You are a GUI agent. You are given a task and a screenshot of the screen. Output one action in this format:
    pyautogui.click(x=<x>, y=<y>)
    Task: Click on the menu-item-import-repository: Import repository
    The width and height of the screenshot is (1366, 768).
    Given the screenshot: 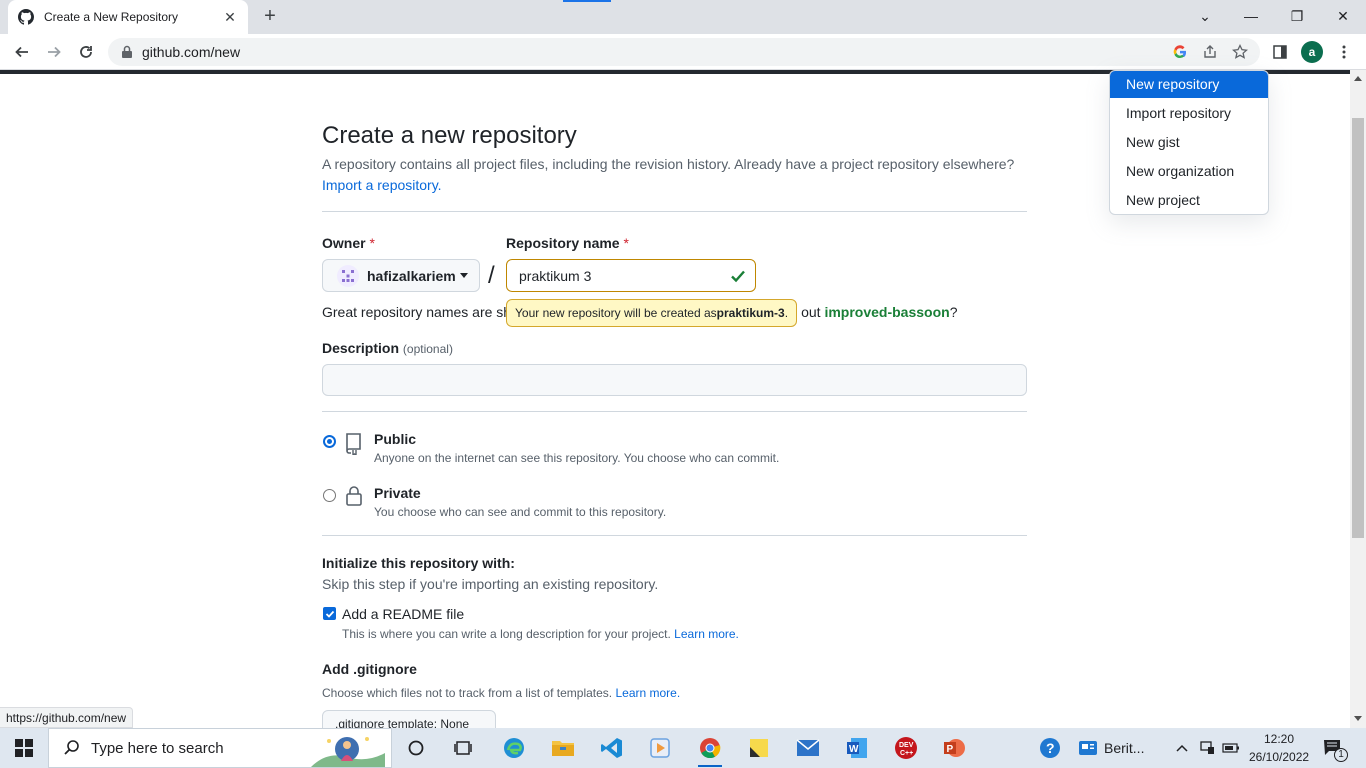 What is the action you would take?
    pyautogui.click(x=1189, y=112)
    